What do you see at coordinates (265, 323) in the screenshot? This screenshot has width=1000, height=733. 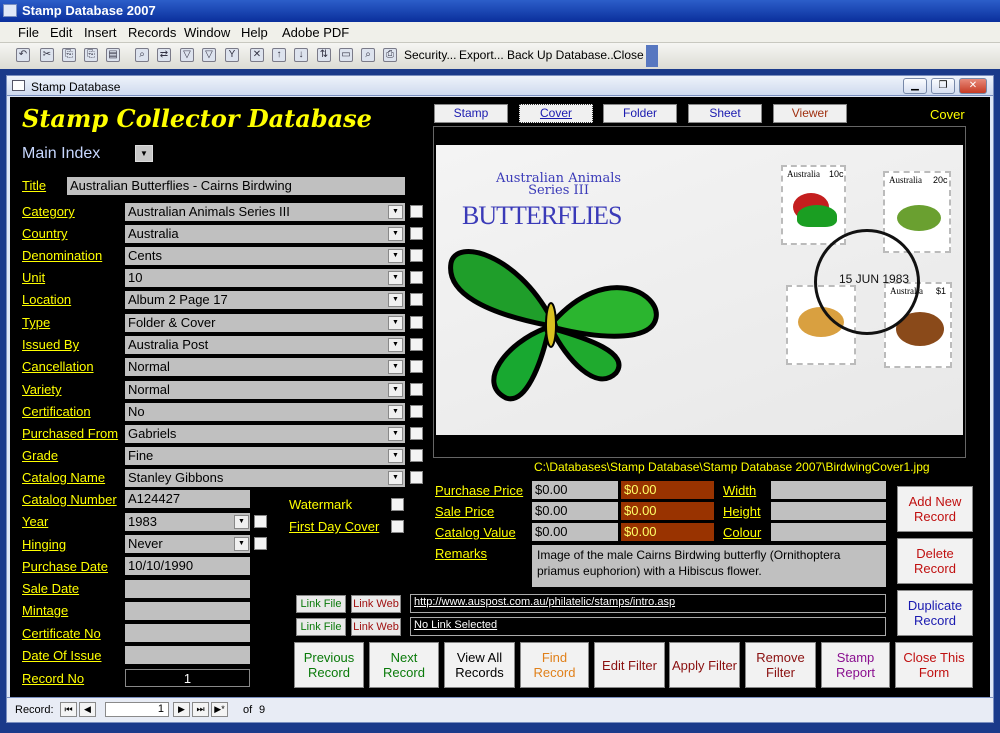 I see `type-field: Folder & Cover` at bounding box center [265, 323].